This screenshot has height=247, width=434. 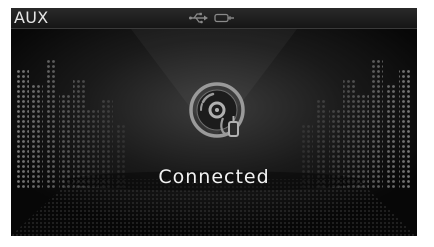 I want to click on status-icons, so click(x=211, y=18).